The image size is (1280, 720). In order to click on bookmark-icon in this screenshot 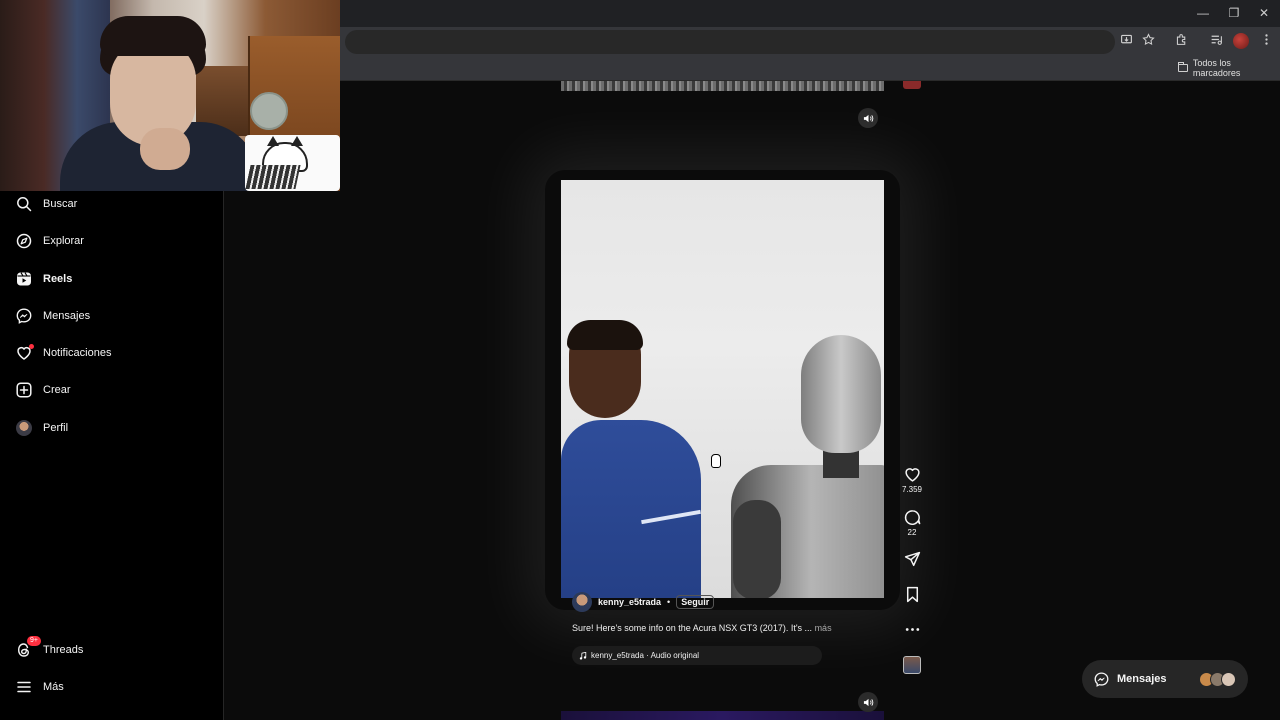, I will do `click(912, 594)`.